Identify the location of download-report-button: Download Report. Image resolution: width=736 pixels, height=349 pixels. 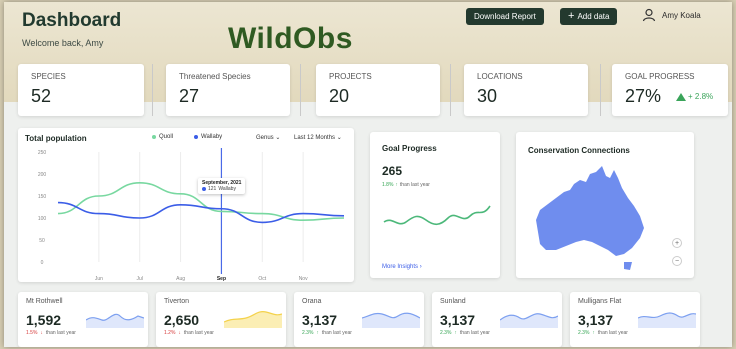
(505, 16).